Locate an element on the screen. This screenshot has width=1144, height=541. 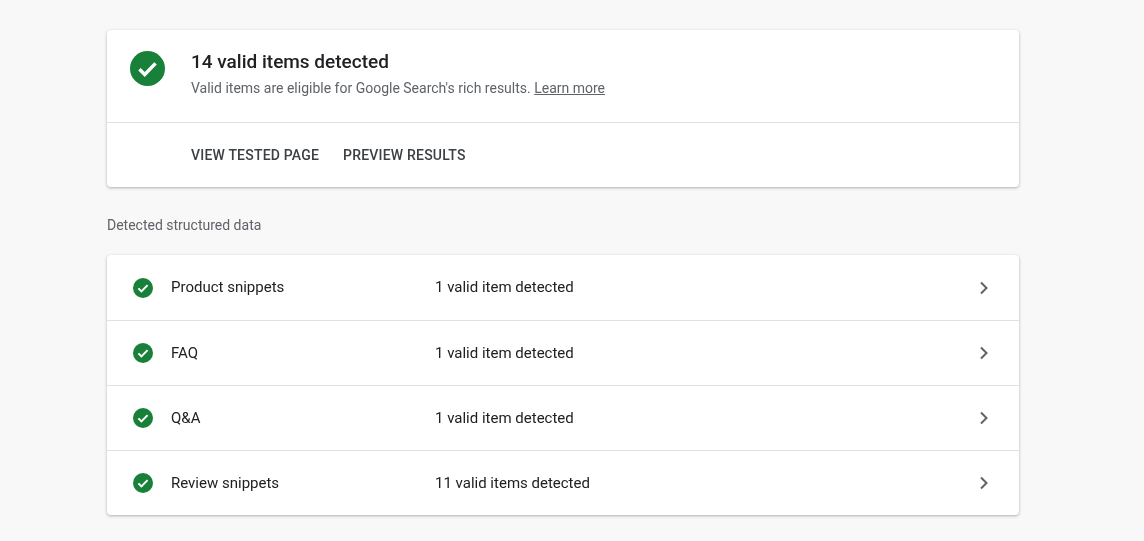
action-button: PREVIEW RESULTS is located at coordinates (404, 155).